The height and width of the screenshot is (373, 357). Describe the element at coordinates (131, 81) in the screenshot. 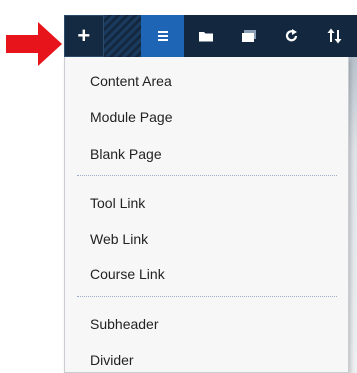

I see `menu-item-content-area: Content Area` at that location.